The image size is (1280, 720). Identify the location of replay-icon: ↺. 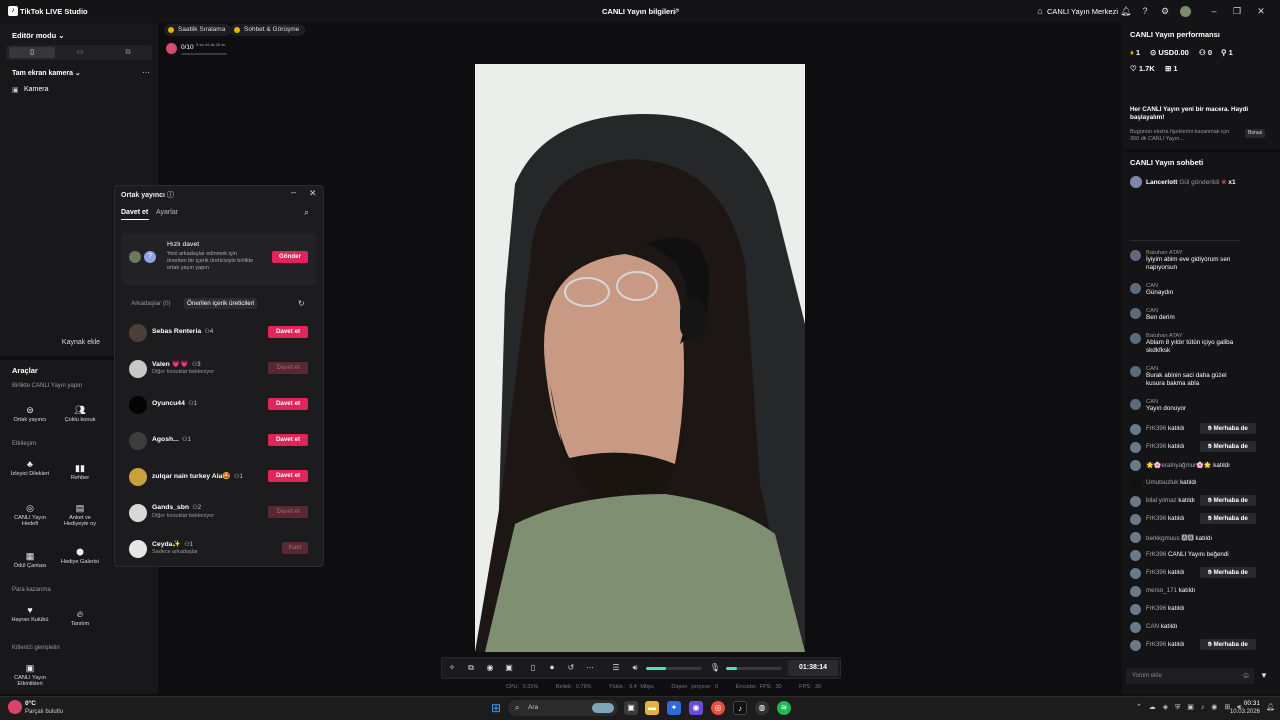
(571, 668).